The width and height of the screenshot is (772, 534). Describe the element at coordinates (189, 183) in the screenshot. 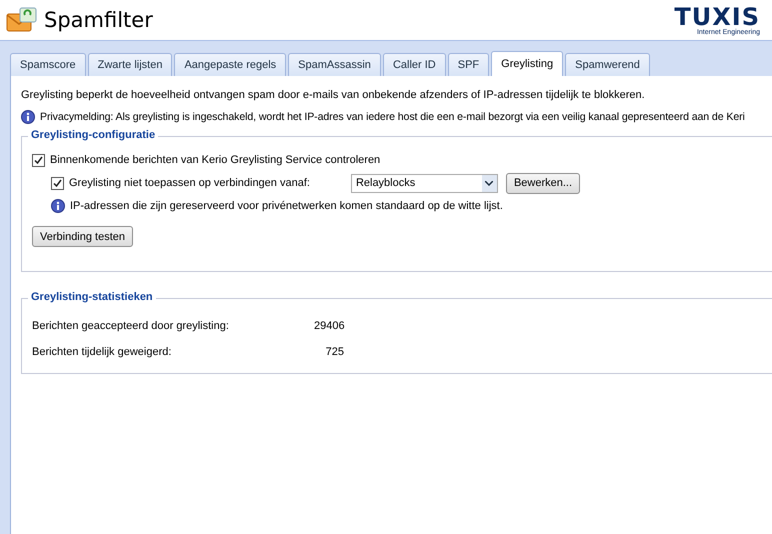

I see `checkbox-label: Greylisting niet toepassen op verbindingen vanaf:` at that location.